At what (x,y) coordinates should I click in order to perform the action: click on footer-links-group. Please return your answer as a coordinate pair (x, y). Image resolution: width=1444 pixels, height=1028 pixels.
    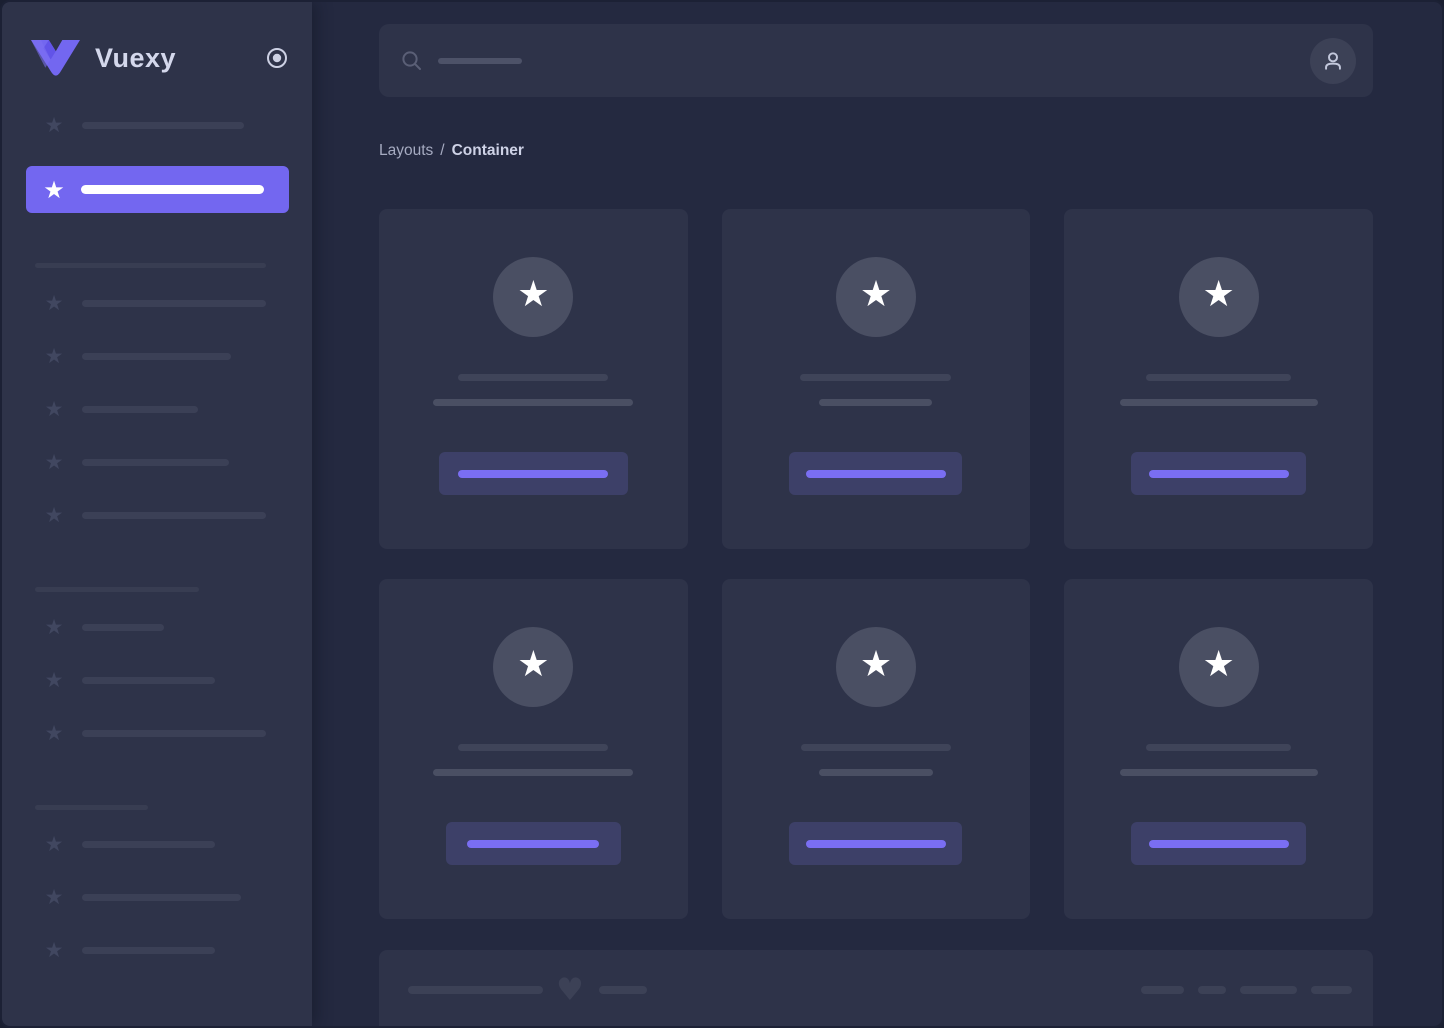
    Looking at the image, I should click on (1246, 990).